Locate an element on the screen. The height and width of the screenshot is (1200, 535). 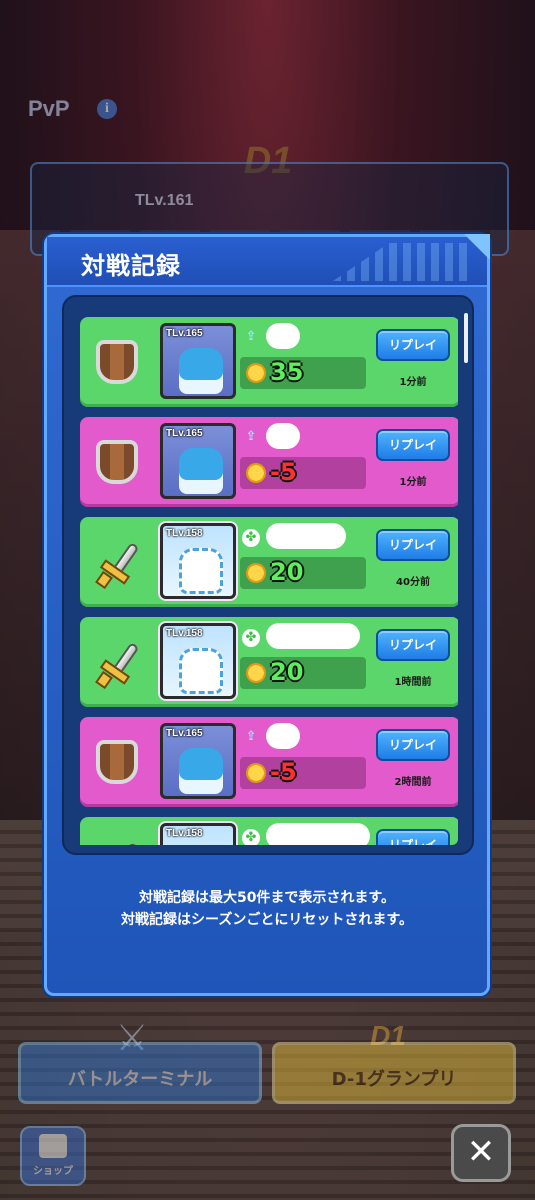
note-line-2: 対戦記録はシーズンごとにリセットされます。 is located at coordinates (267, 920).